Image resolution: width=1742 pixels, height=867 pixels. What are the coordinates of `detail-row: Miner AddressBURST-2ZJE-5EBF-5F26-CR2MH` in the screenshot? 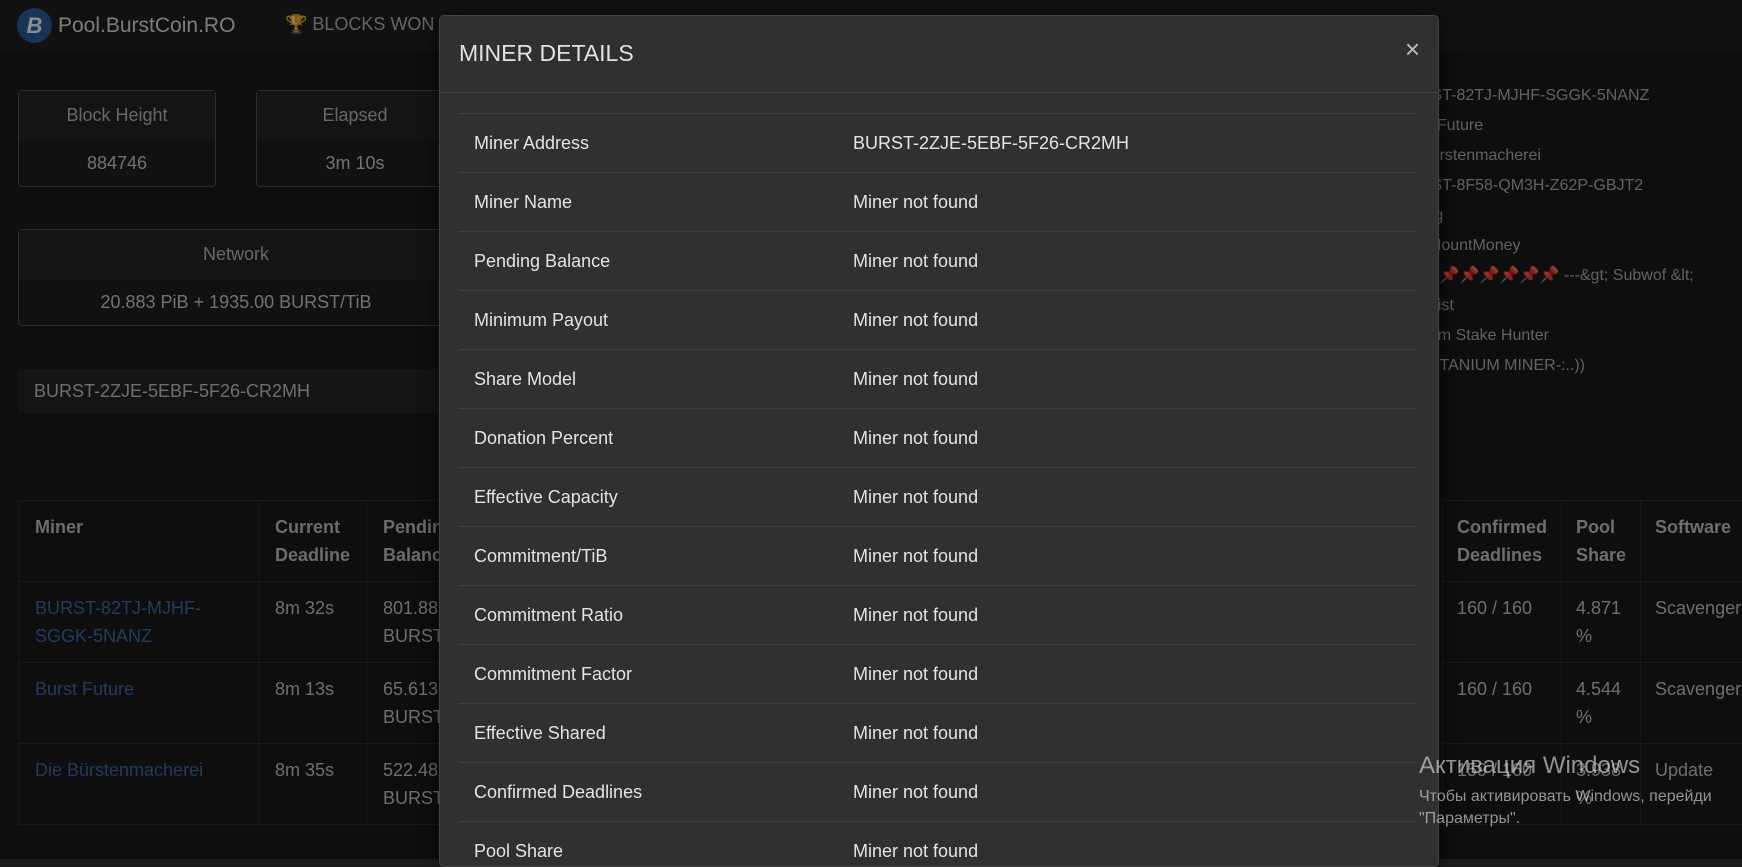 It's located at (937, 143).